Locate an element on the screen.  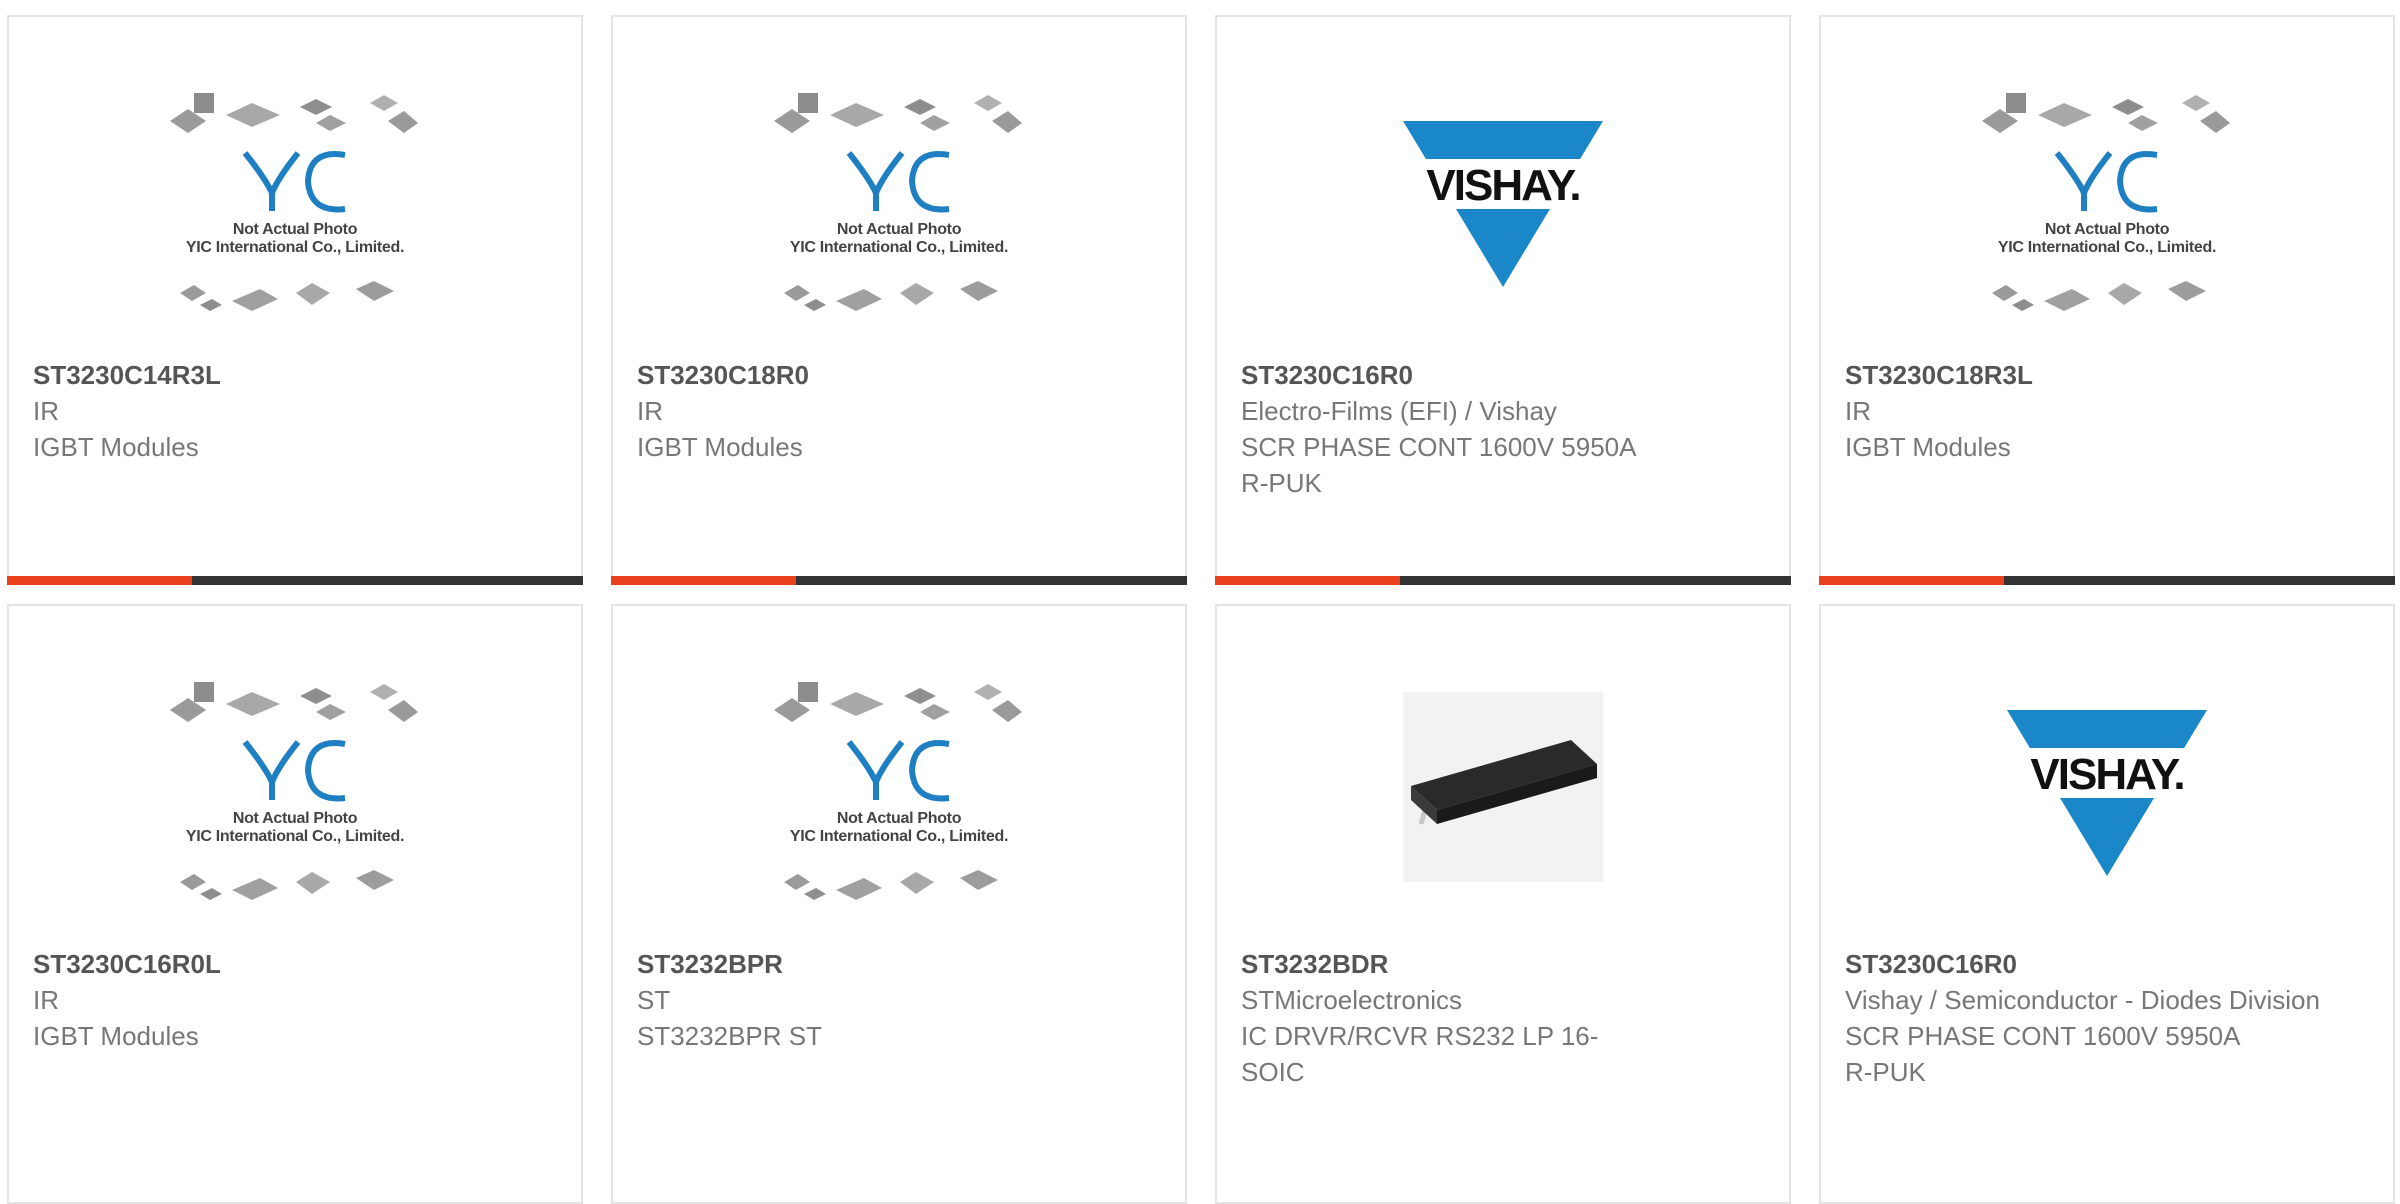
product-info: ST3230C18R3L IR IGBT Modules is located at coordinates (2107, 411).